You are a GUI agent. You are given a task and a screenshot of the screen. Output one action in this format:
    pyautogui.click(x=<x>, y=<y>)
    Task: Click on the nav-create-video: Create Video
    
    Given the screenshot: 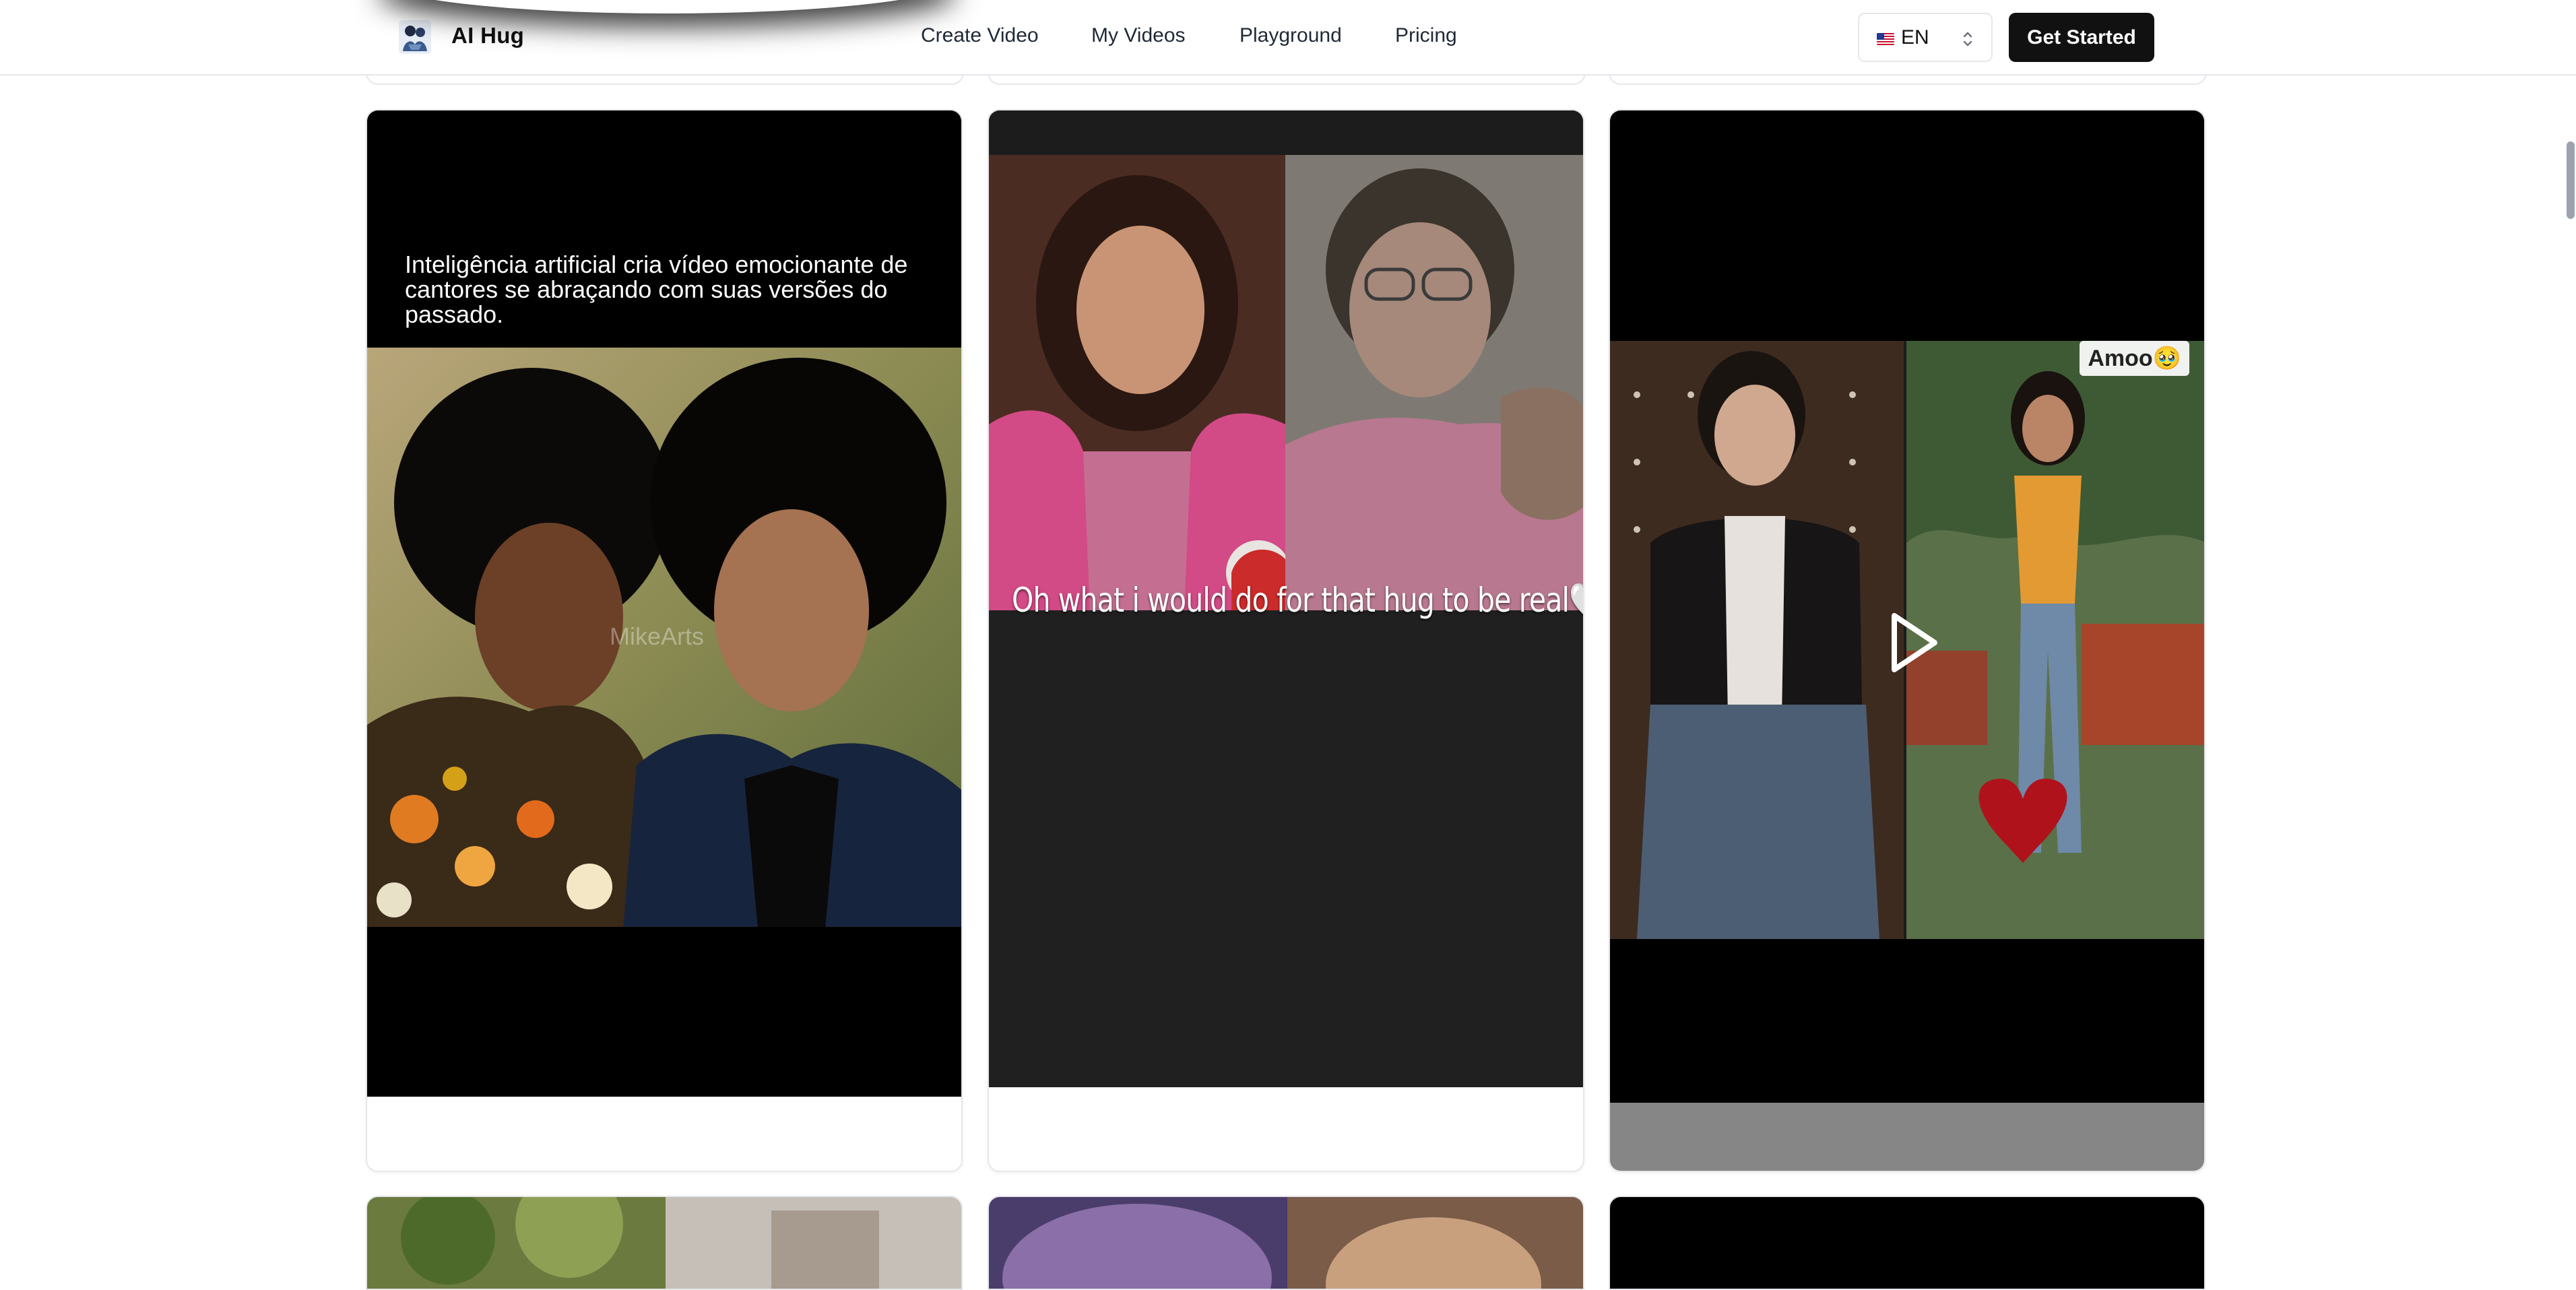 What is the action you would take?
    pyautogui.click(x=980, y=35)
    